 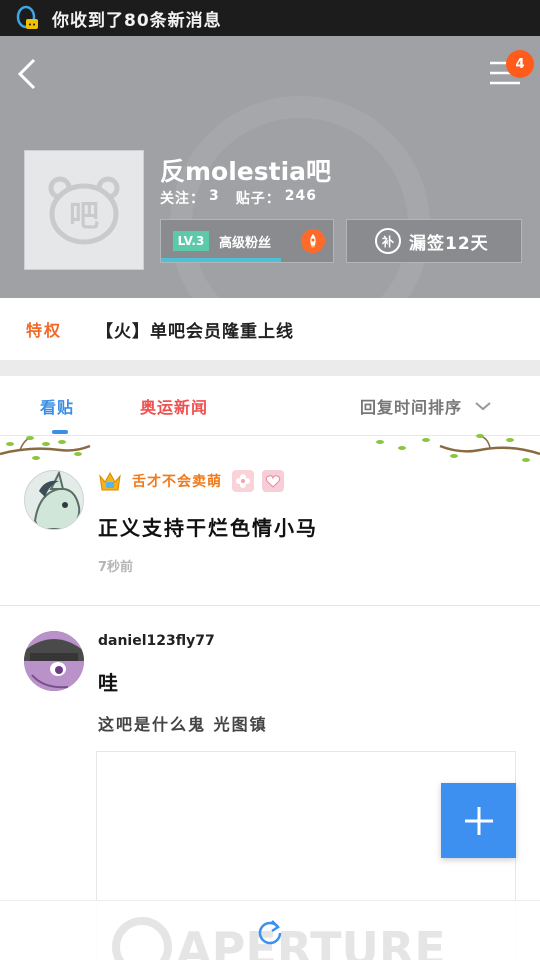 I want to click on forum-stats: 关注： 3 贴子： 246, so click(x=238, y=198).